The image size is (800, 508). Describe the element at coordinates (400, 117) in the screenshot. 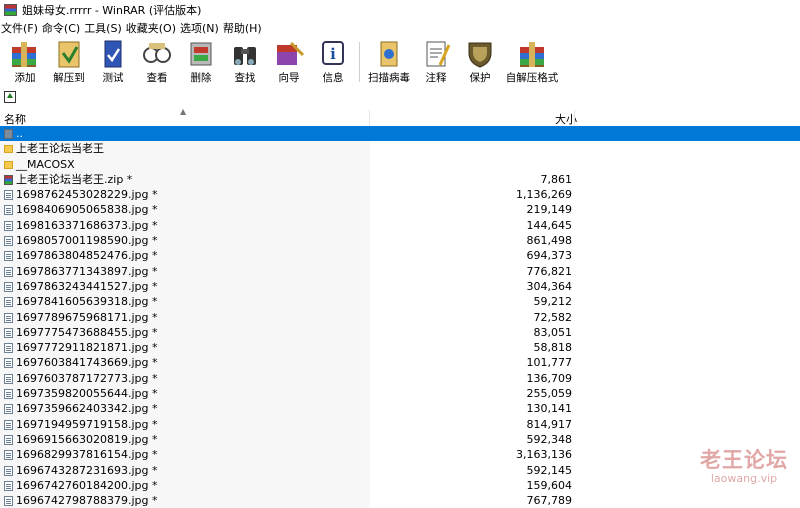

I see `file-list-header: 名称 ▲ 大小` at that location.